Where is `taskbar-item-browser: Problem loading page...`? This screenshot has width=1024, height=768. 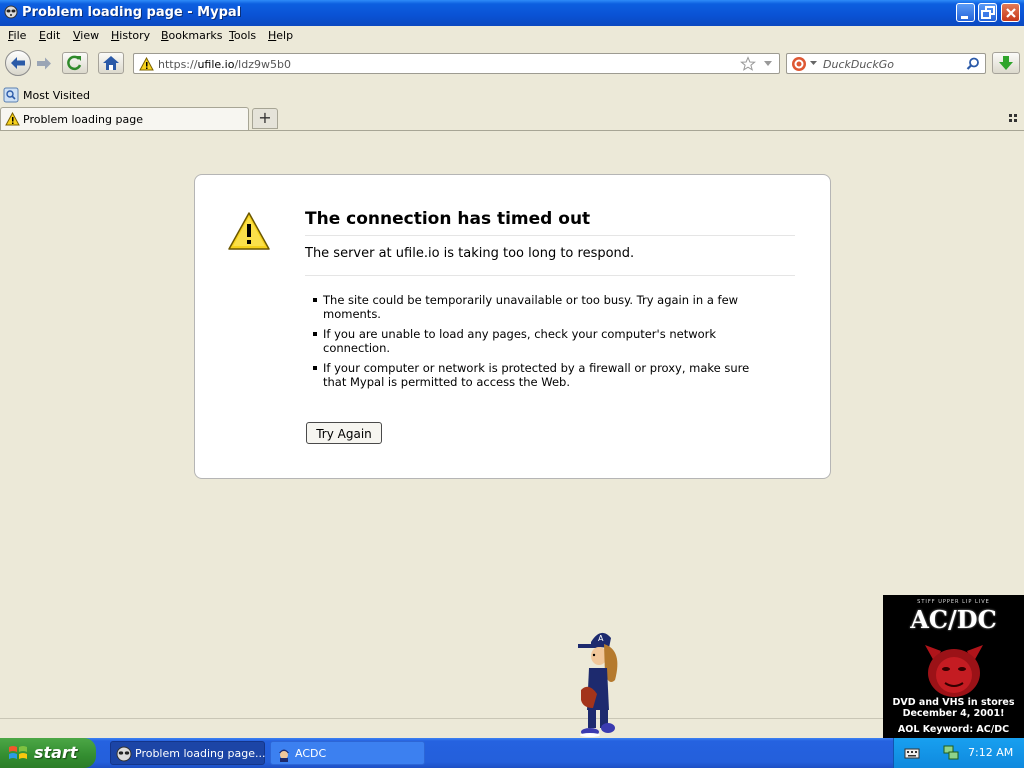 taskbar-item-browser: Problem loading page... is located at coordinates (187, 753).